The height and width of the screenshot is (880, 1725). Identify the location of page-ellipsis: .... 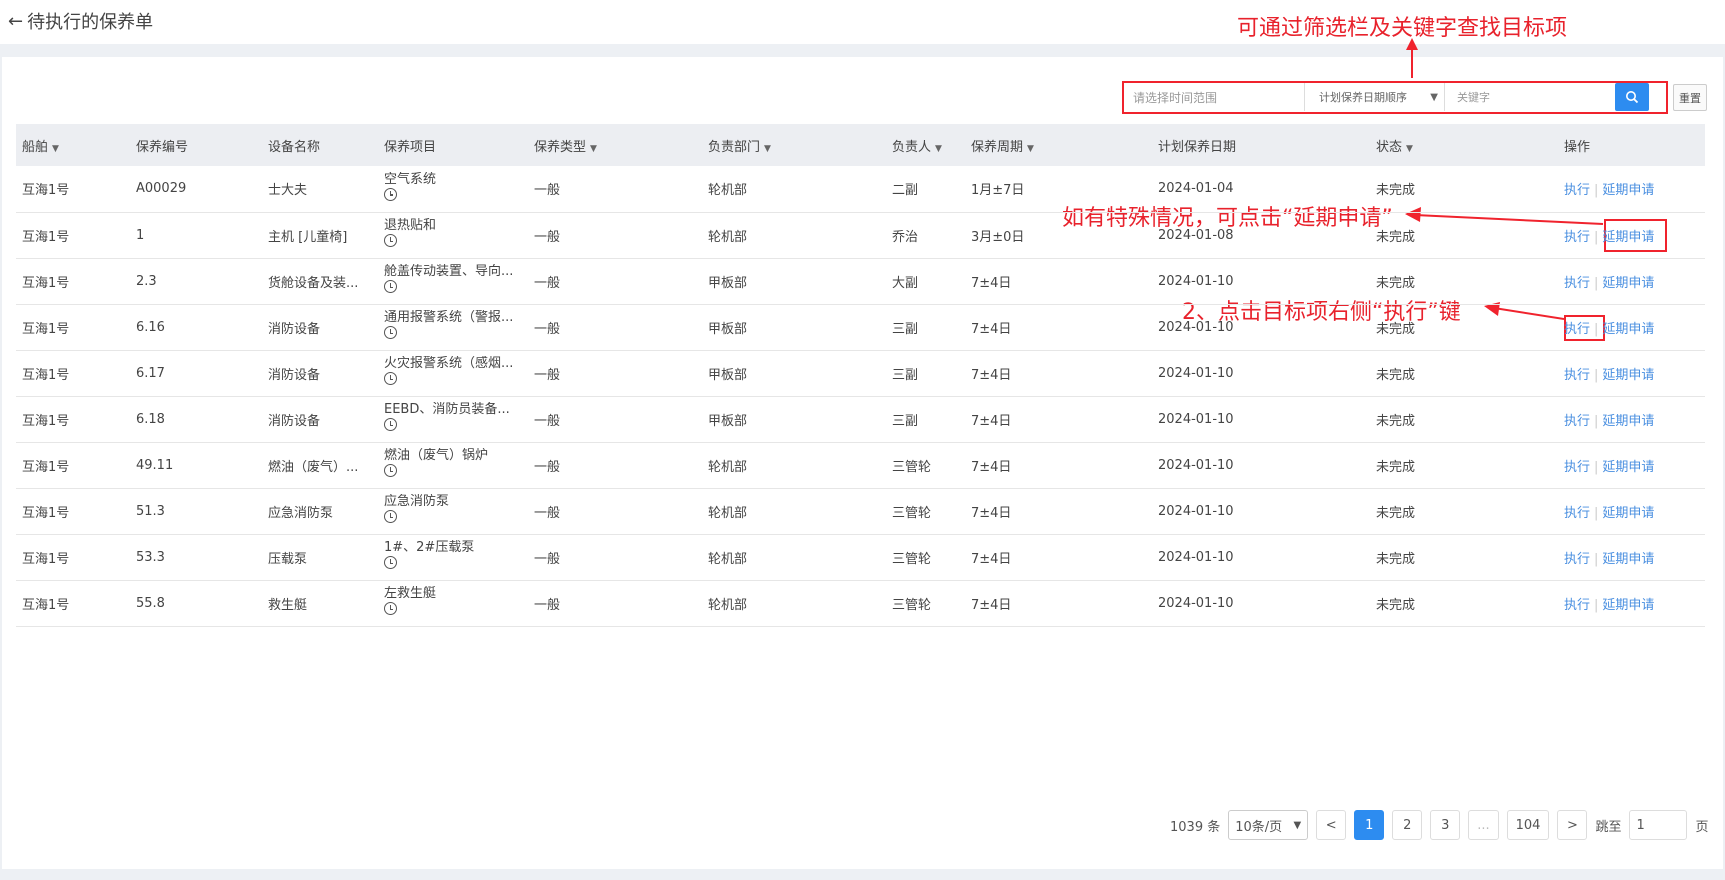
(1483, 825).